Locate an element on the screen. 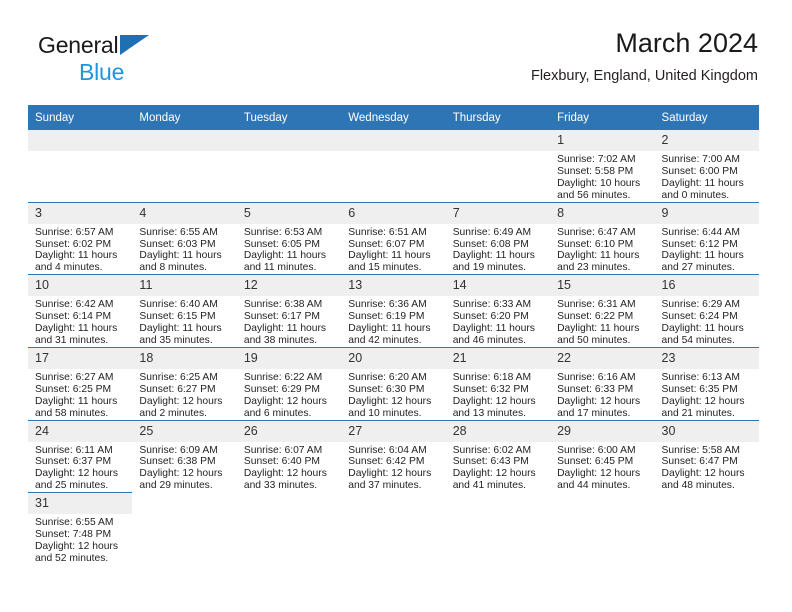 This screenshot has height=612, width=792. sunrise-text: Sunrise: 6:44 AM is located at coordinates (700, 232).